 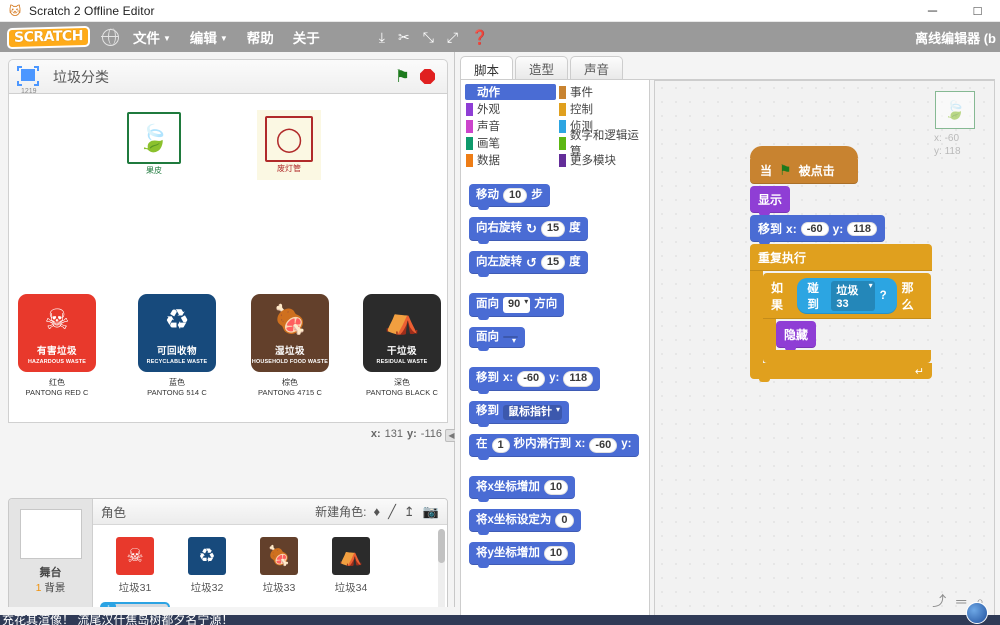 I want to click on palette-block-5: 面向, so click(x=497, y=339).